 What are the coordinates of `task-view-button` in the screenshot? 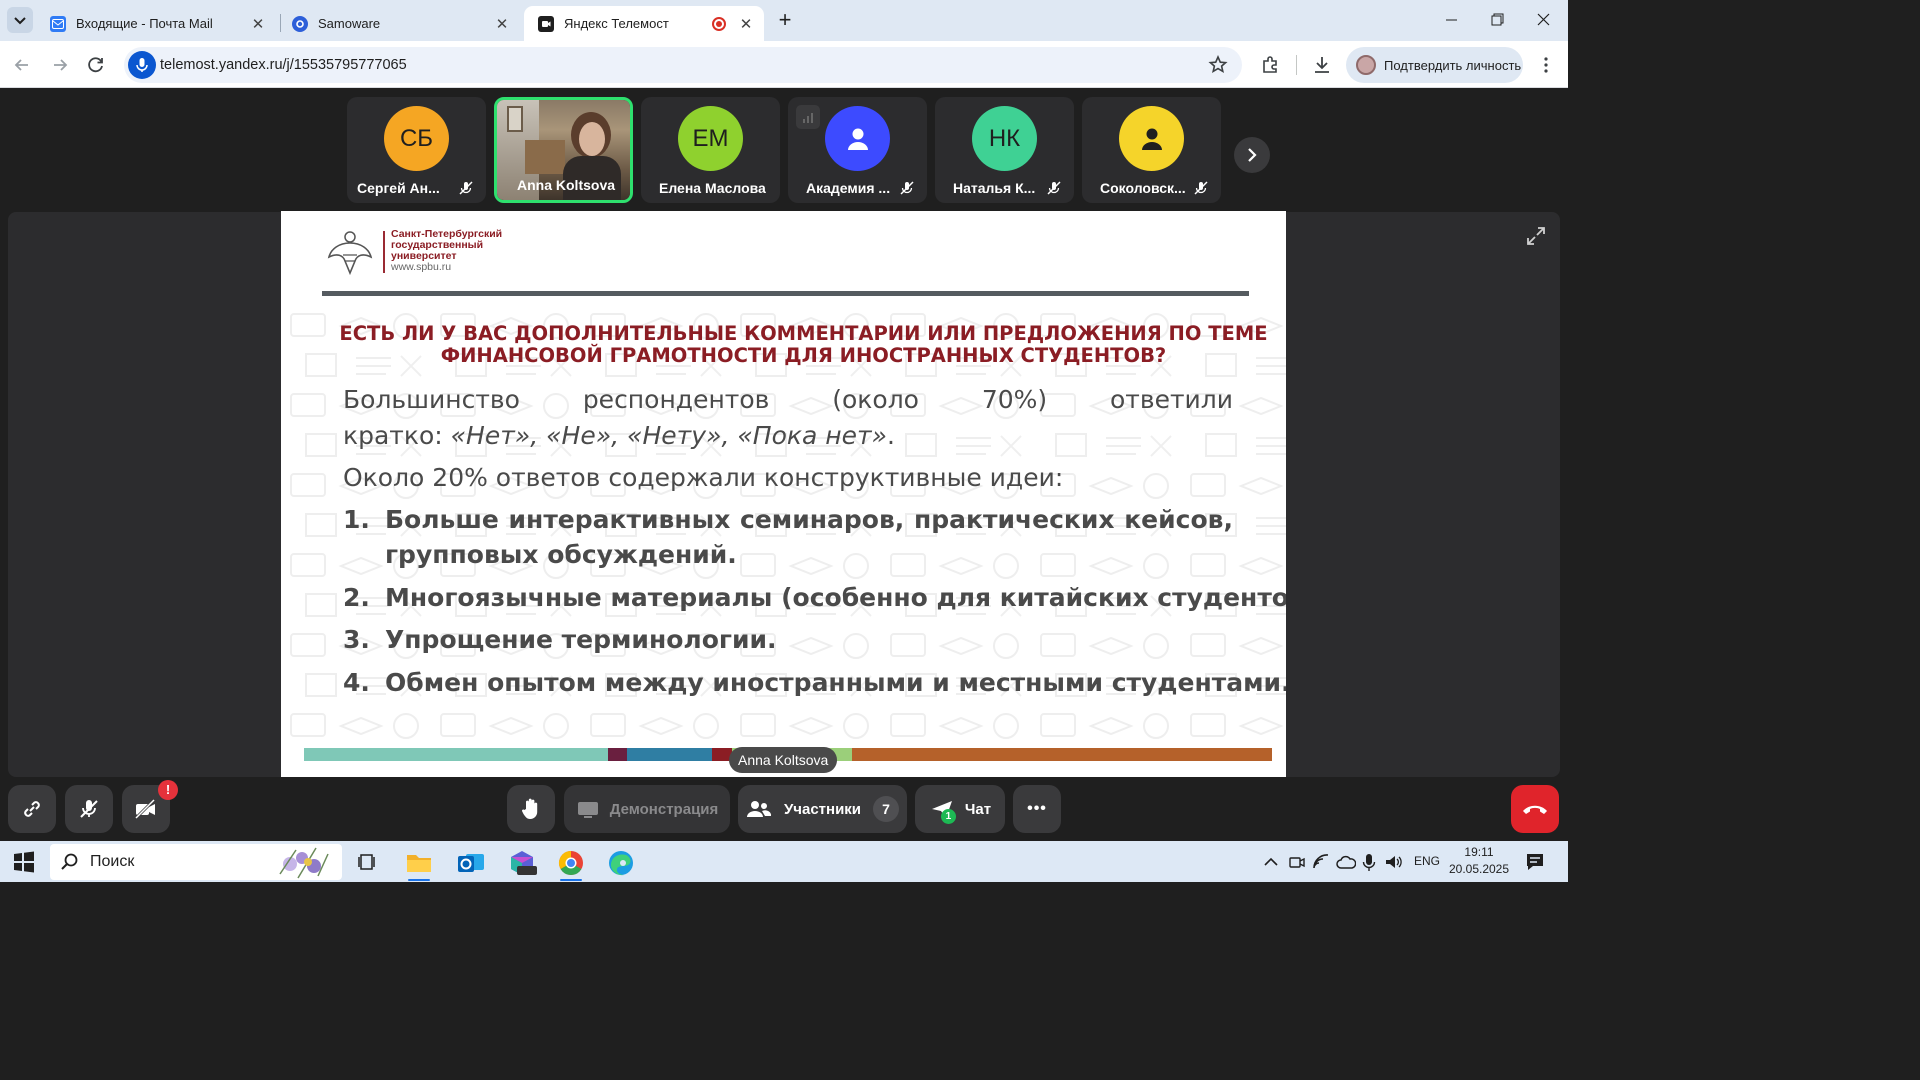 It's located at (368, 862).